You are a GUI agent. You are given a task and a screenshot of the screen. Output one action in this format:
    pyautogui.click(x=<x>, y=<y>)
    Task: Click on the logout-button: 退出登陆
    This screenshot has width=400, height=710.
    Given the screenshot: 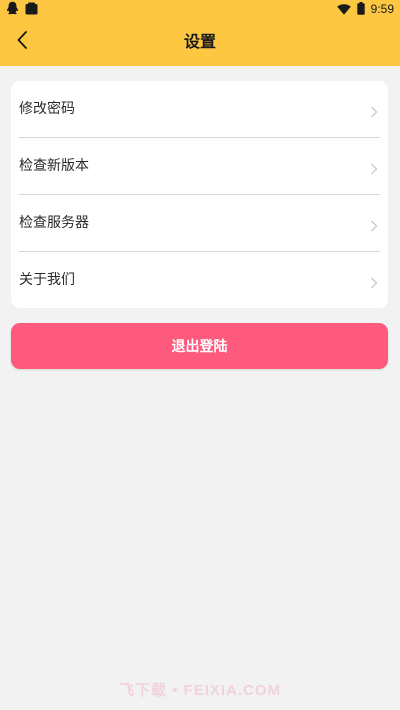 What is the action you would take?
    pyautogui.click(x=199, y=346)
    